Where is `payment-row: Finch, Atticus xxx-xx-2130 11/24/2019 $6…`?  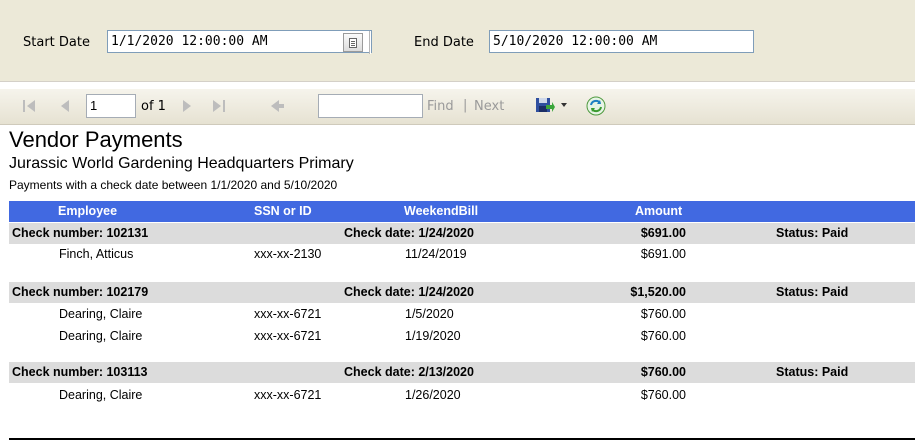 payment-row: Finch, Atticus xxx-xx-2130 11/24/2019 $6… is located at coordinates (462, 254).